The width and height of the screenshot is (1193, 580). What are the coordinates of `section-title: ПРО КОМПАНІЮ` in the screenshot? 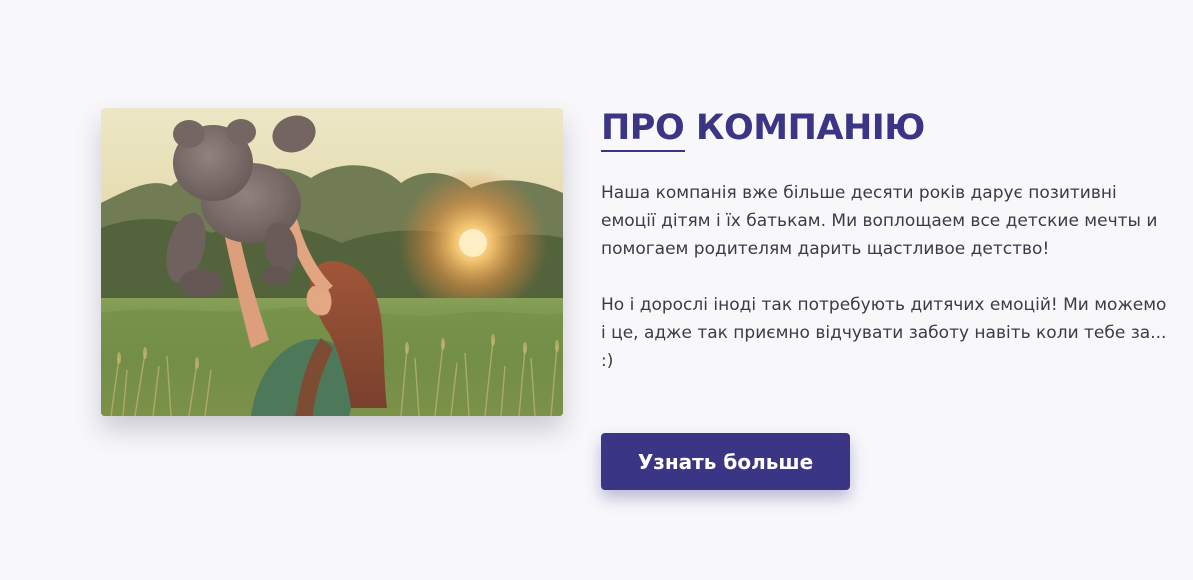 It's located at (763, 128).